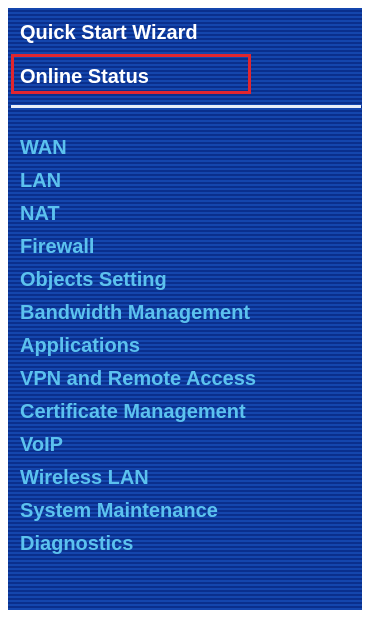 The image size is (370, 618). What do you see at coordinates (138, 445) in the screenshot?
I see `menu-item-voip: VoIP` at bounding box center [138, 445].